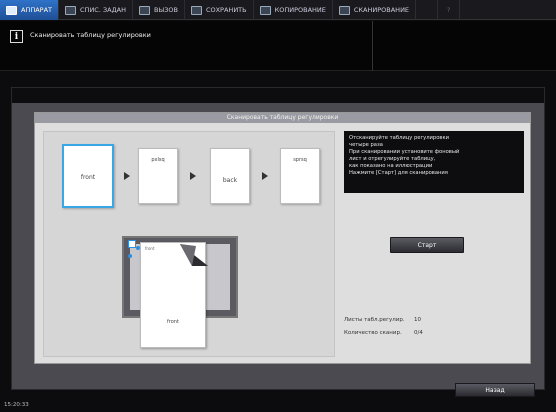 Image resolution: width=556 pixels, height=412 pixels. What do you see at coordinates (344, 10) in the screenshot?
I see `scan-icon` at bounding box center [344, 10].